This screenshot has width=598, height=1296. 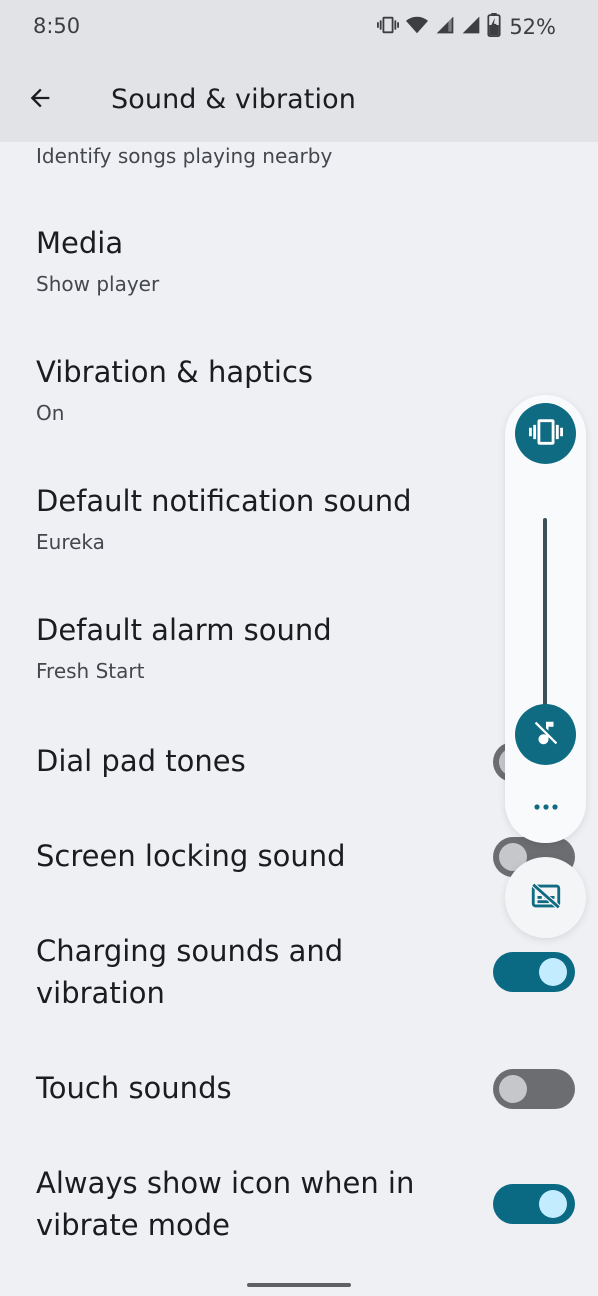 I want to click on live-caption-button, so click(x=545, y=897).